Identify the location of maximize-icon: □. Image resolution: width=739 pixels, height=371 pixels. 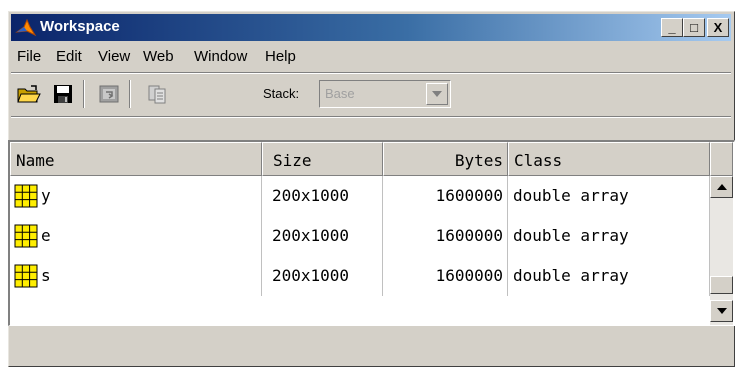
(694, 27).